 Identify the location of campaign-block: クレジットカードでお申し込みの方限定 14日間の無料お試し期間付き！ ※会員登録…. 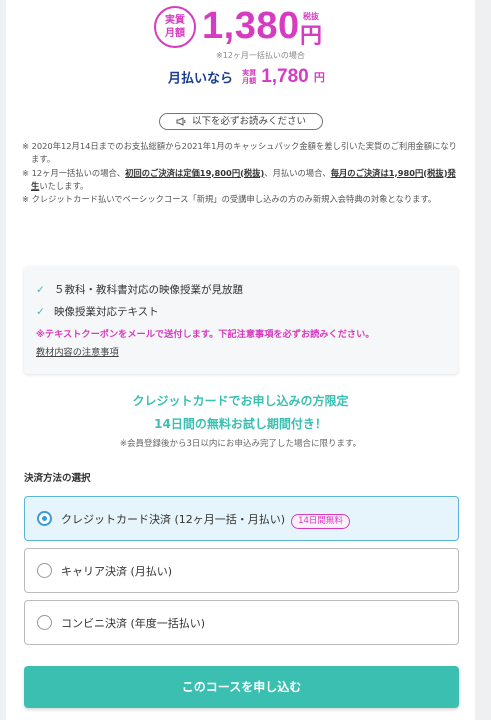
(240, 419).